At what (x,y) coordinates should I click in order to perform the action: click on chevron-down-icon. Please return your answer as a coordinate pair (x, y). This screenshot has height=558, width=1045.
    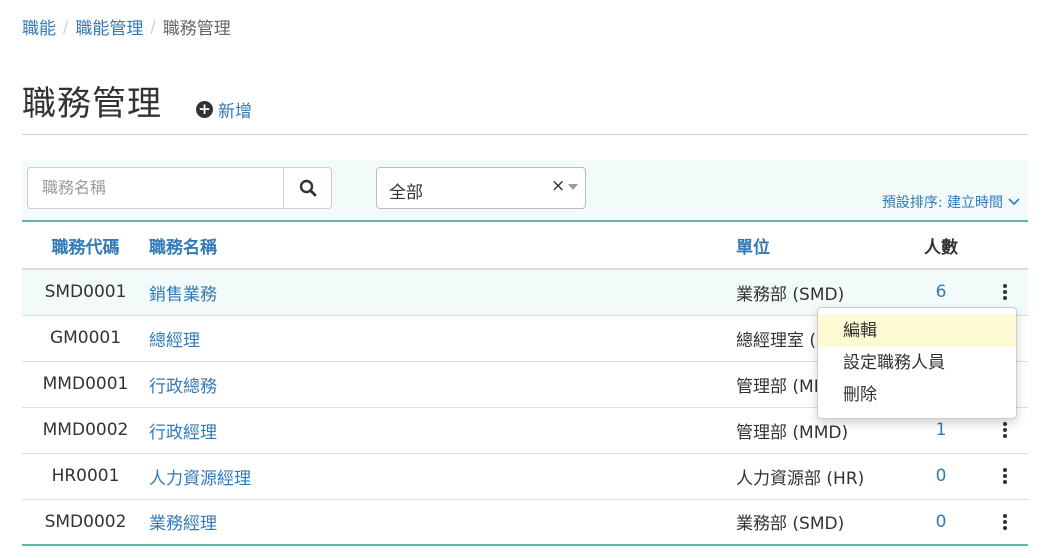
    Looking at the image, I should click on (1014, 202).